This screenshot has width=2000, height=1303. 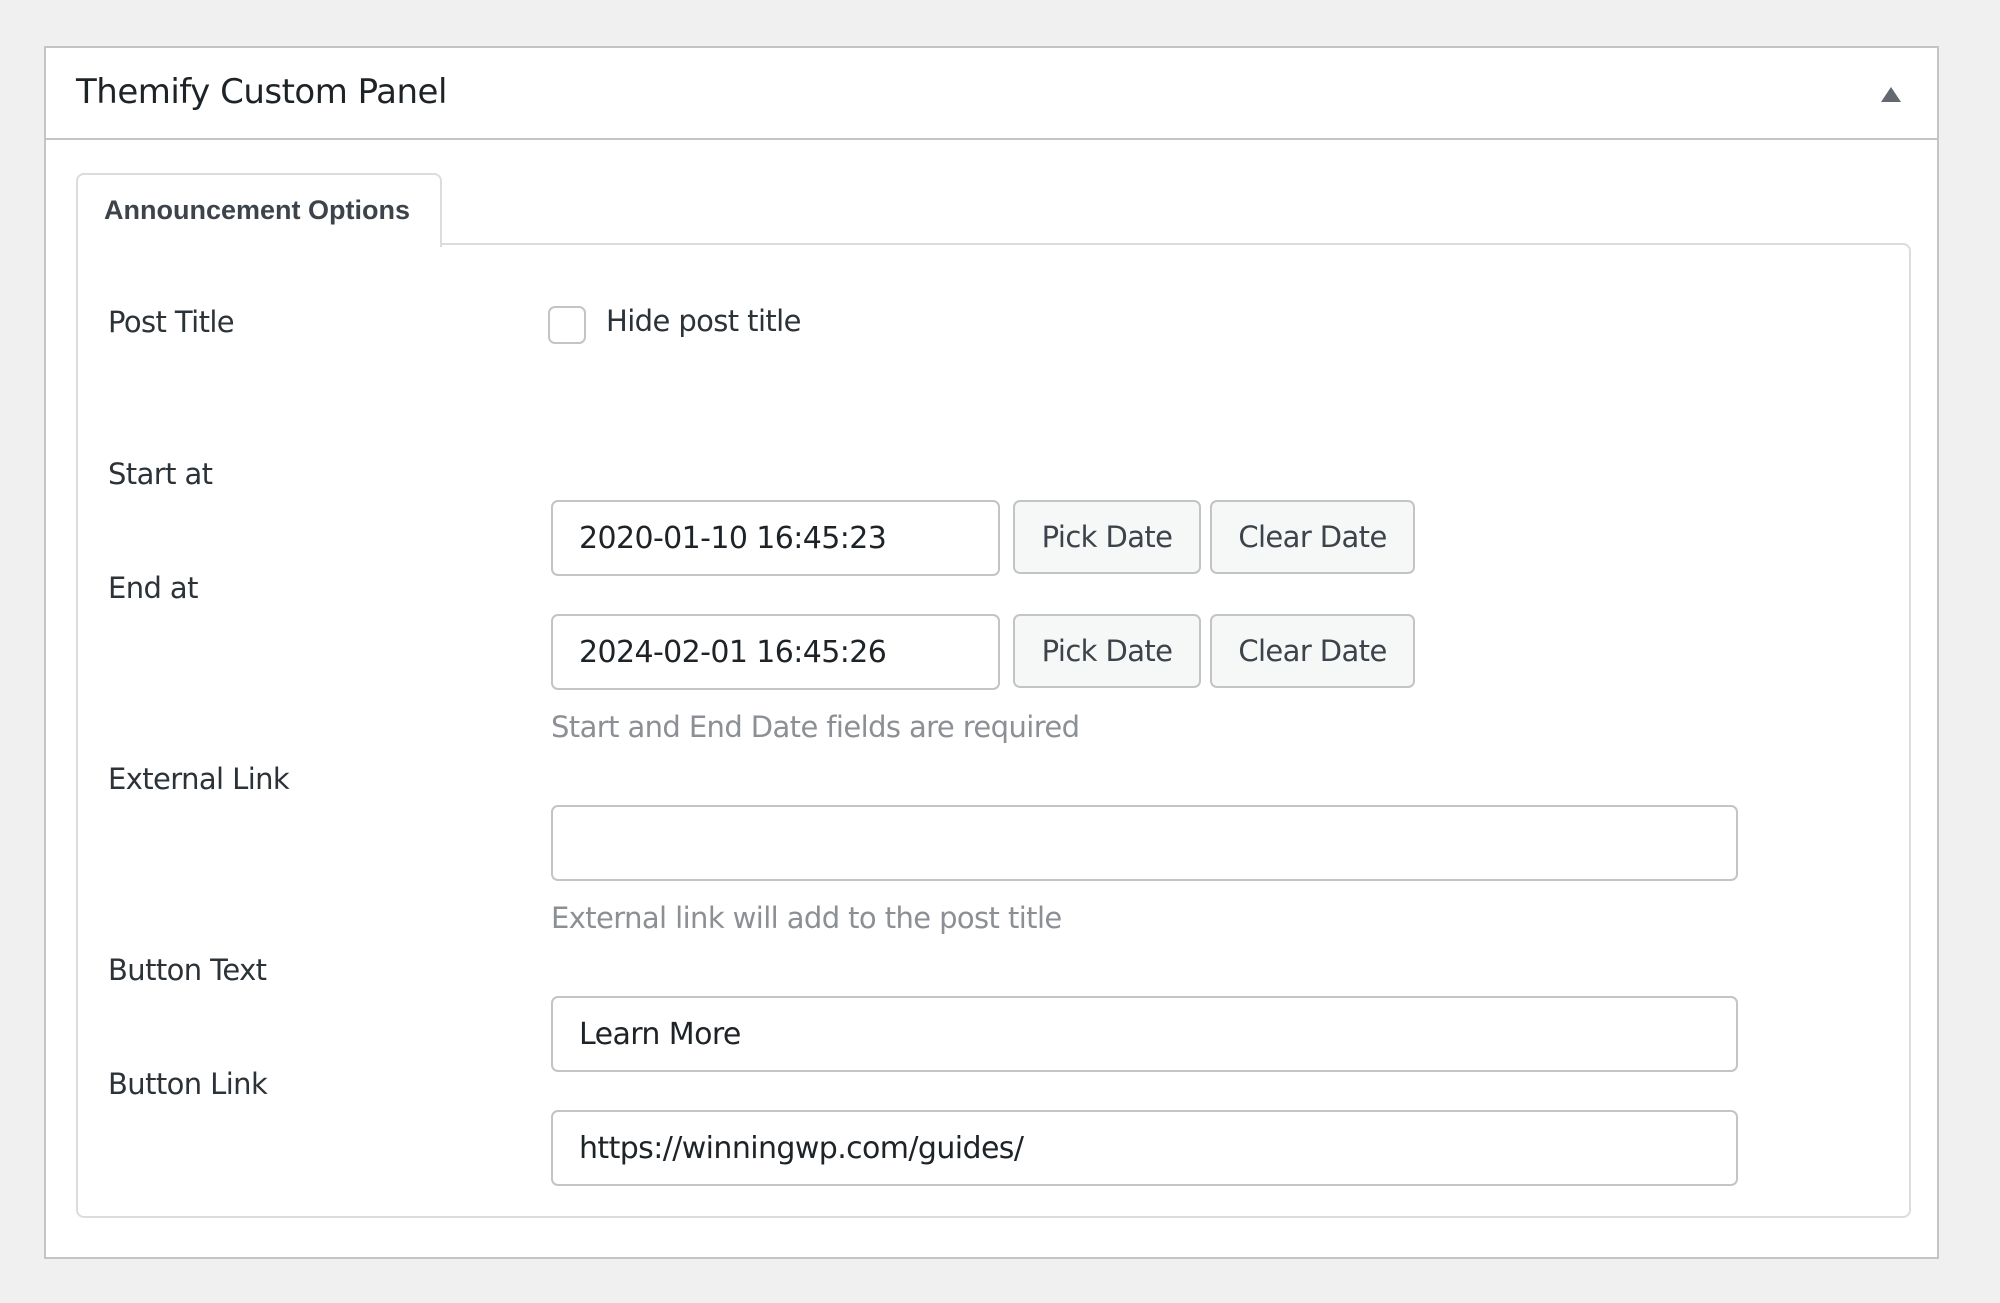 What do you see at coordinates (1144, 843) in the screenshot?
I see `external-link-input` at bounding box center [1144, 843].